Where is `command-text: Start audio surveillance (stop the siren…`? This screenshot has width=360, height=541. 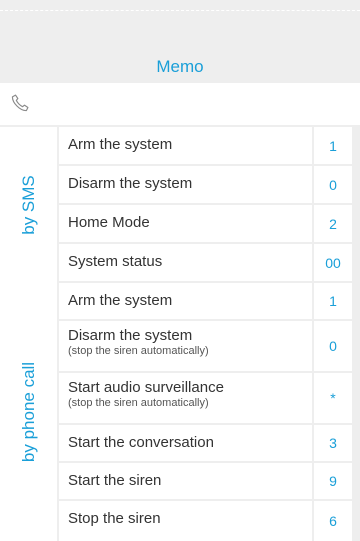 command-text: Start audio surveillance (stop the siren… is located at coordinates (146, 394).